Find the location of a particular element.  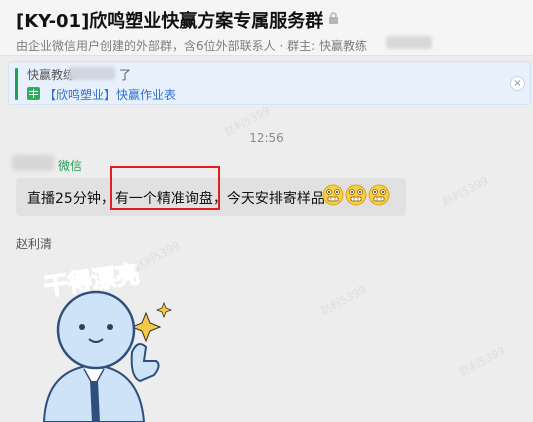

redacted-owner-name is located at coordinates (409, 42).